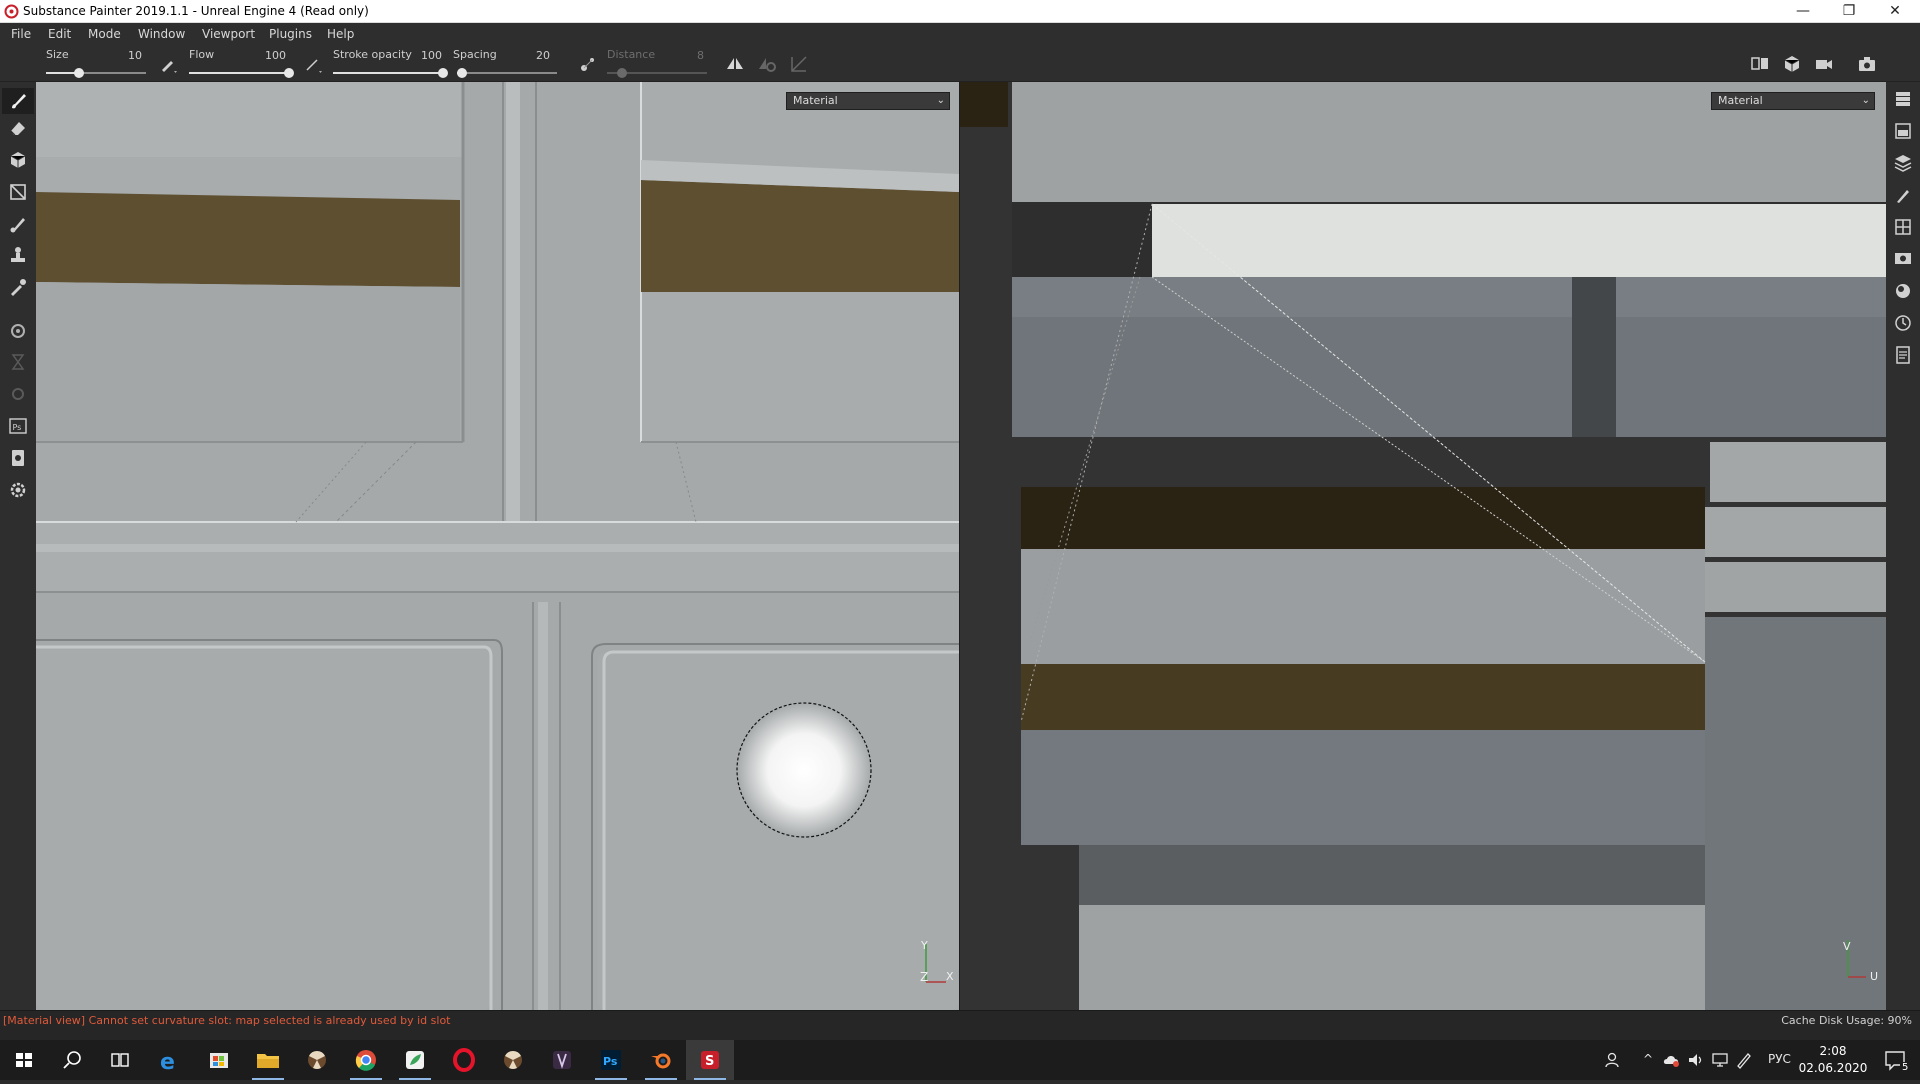 The height and width of the screenshot is (1084, 1920). What do you see at coordinates (1760, 64) in the screenshot?
I see `split-view-icon` at bounding box center [1760, 64].